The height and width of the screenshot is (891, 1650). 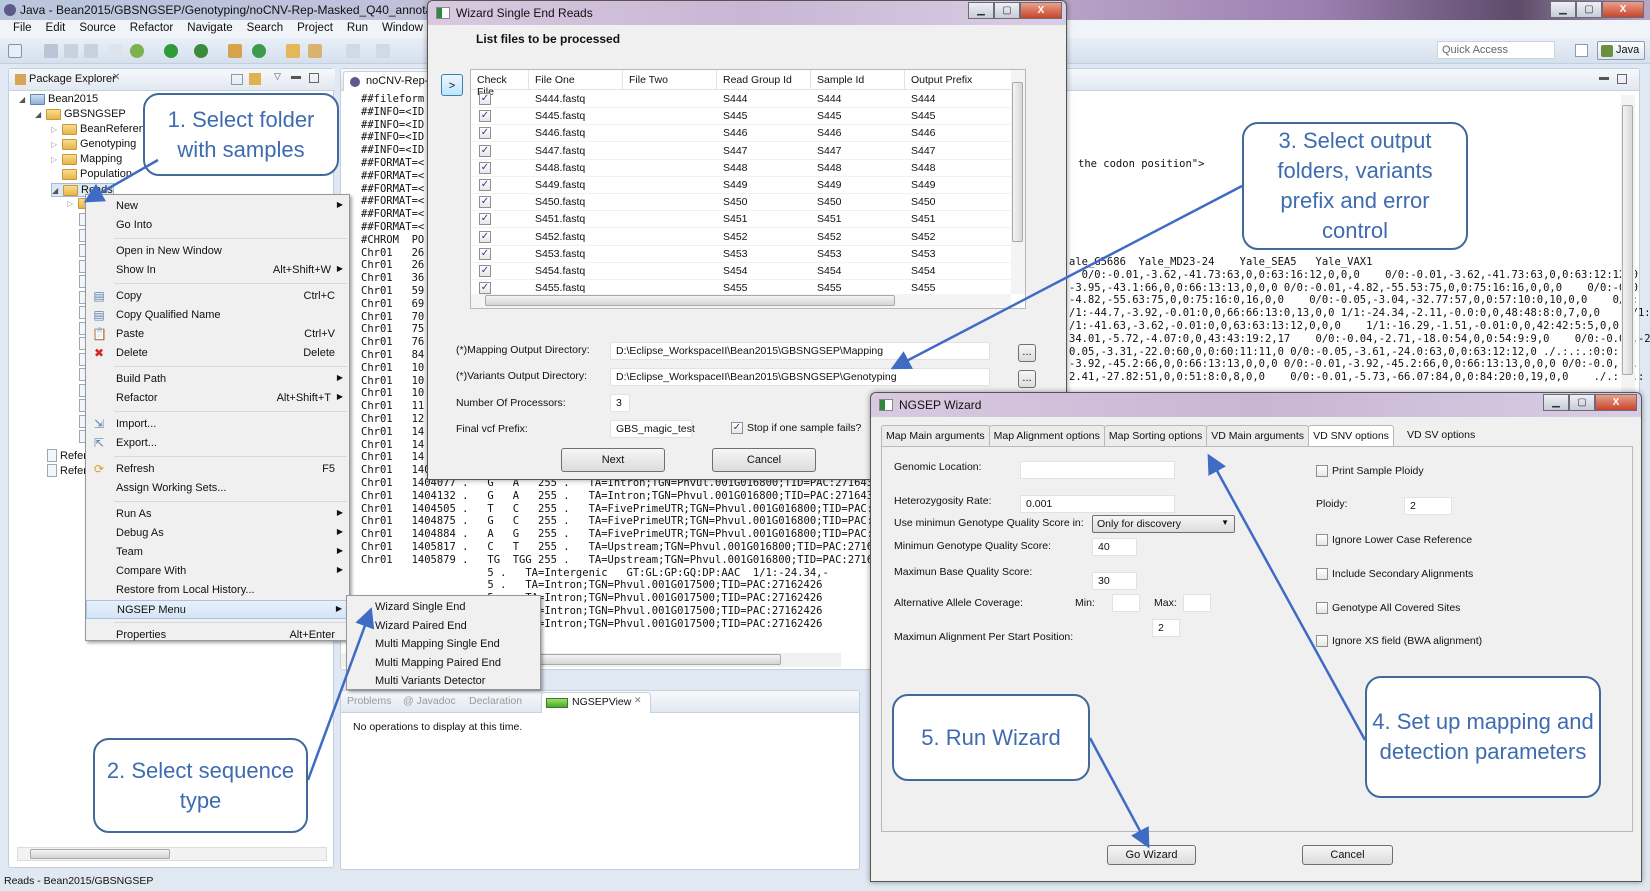 What do you see at coordinates (935, 435) in the screenshot?
I see `tab-map-main-arguments: Map Main arguments` at bounding box center [935, 435].